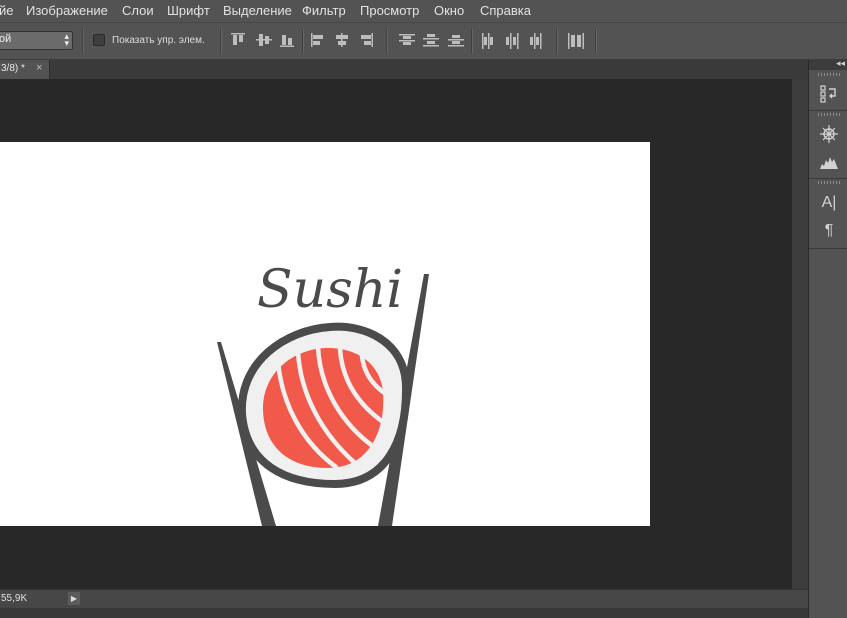 This screenshot has width=847, height=618. What do you see at coordinates (389, 11) in the screenshot?
I see `menu-view: Просмотр` at bounding box center [389, 11].